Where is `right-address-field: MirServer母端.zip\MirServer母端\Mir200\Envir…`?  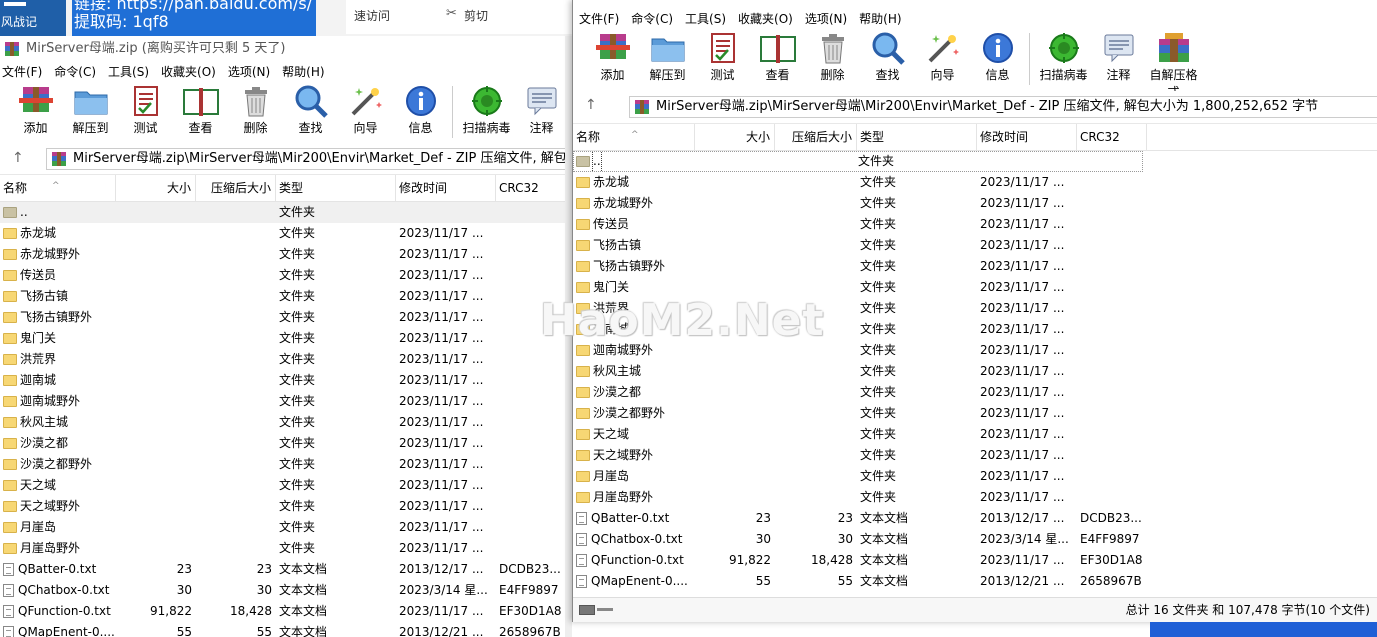 right-address-field: MirServer母端.zip\MirServer母端\Mir200\Envir… is located at coordinates (1003, 107).